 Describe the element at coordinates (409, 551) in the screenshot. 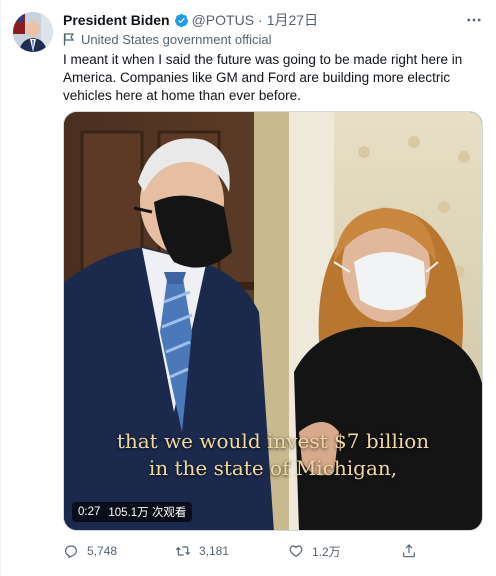

I see `share-icon` at that location.